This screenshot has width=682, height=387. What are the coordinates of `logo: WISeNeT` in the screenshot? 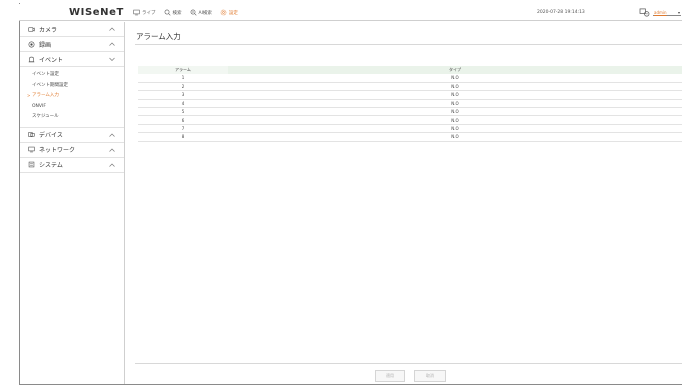 It's located at (96, 12).